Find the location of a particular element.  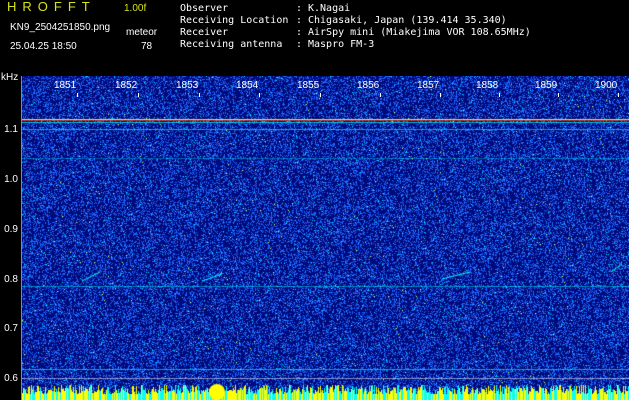

x-label-1852: 1852 is located at coordinates (126, 85).